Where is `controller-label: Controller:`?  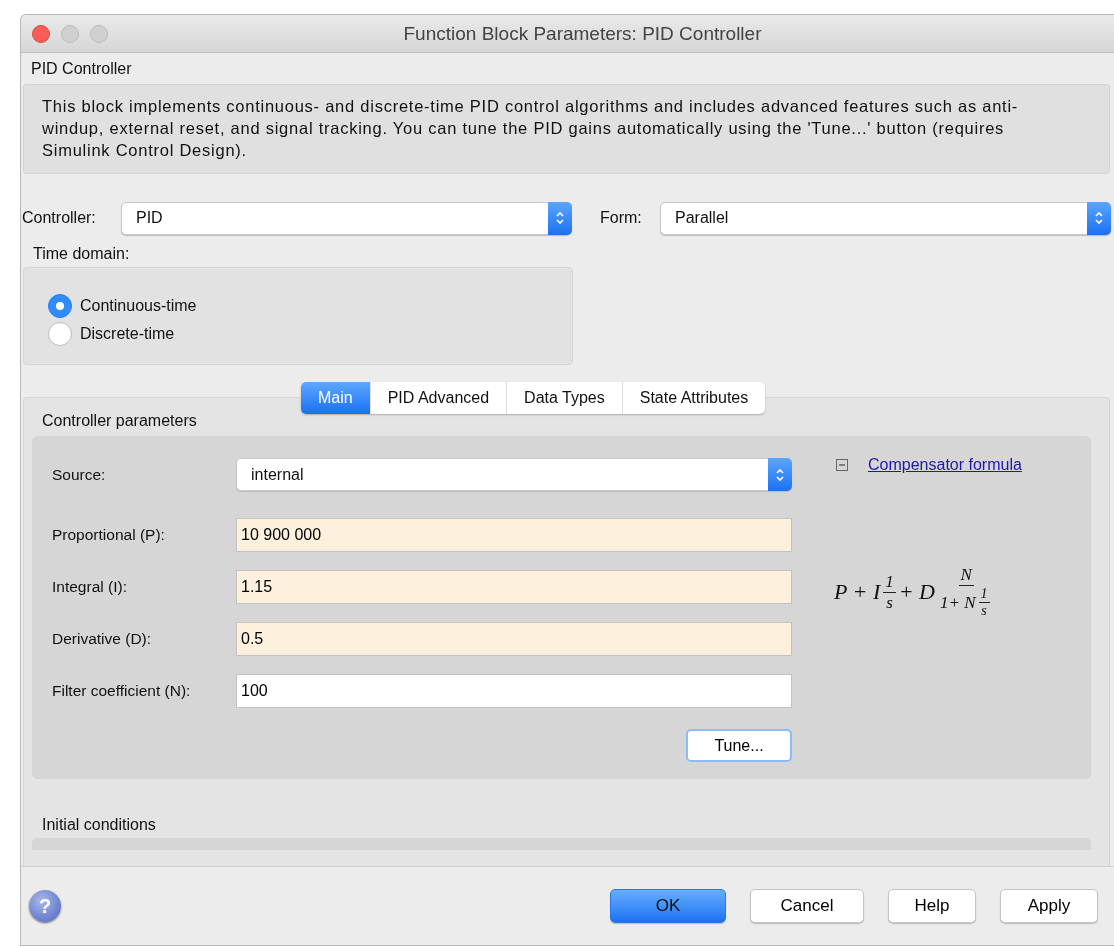 controller-label: Controller: is located at coordinates (59, 218).